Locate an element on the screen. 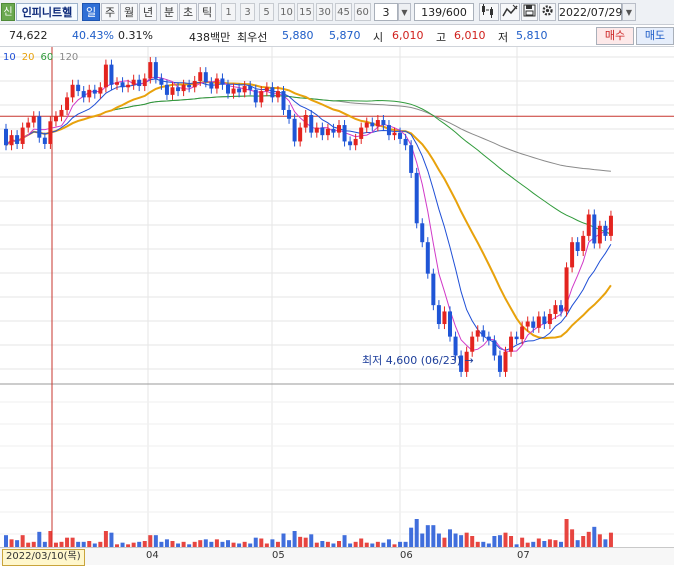 The image size is (674, 566). interval-count-input: 3 is located at coordinates (386, 12).